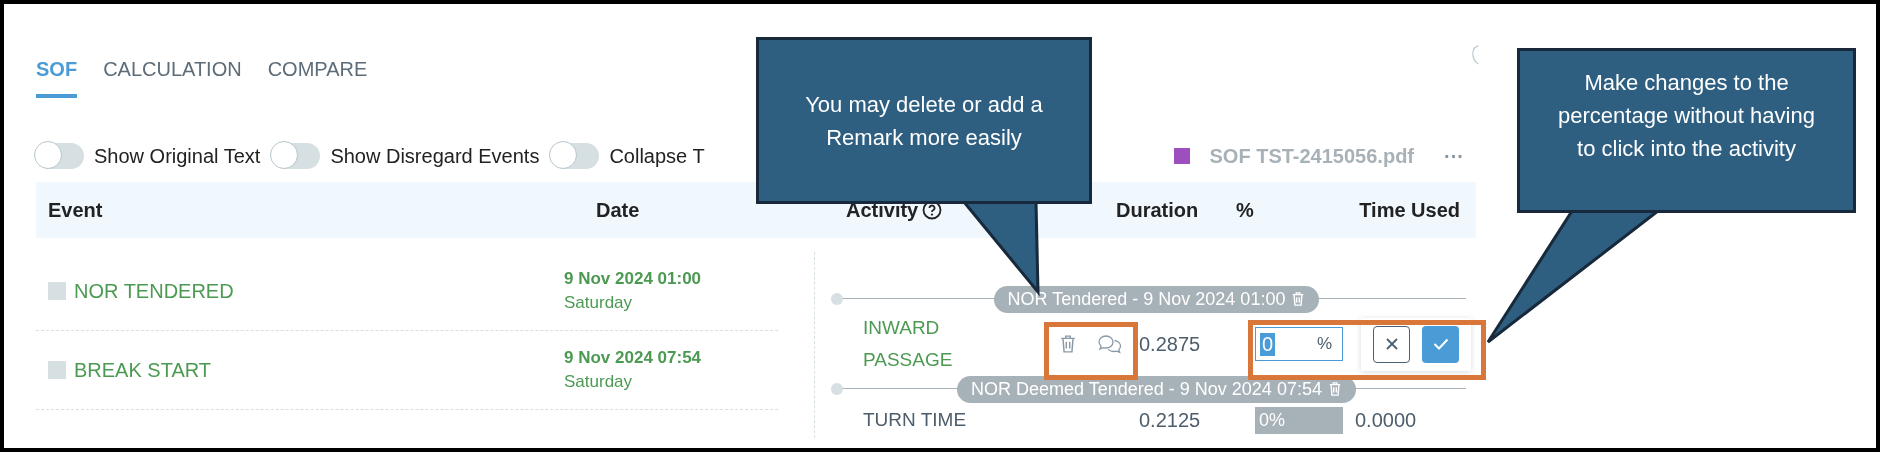 The image size is (1880, 452). I want to click on column-header: Duration, so click(1158, 210).